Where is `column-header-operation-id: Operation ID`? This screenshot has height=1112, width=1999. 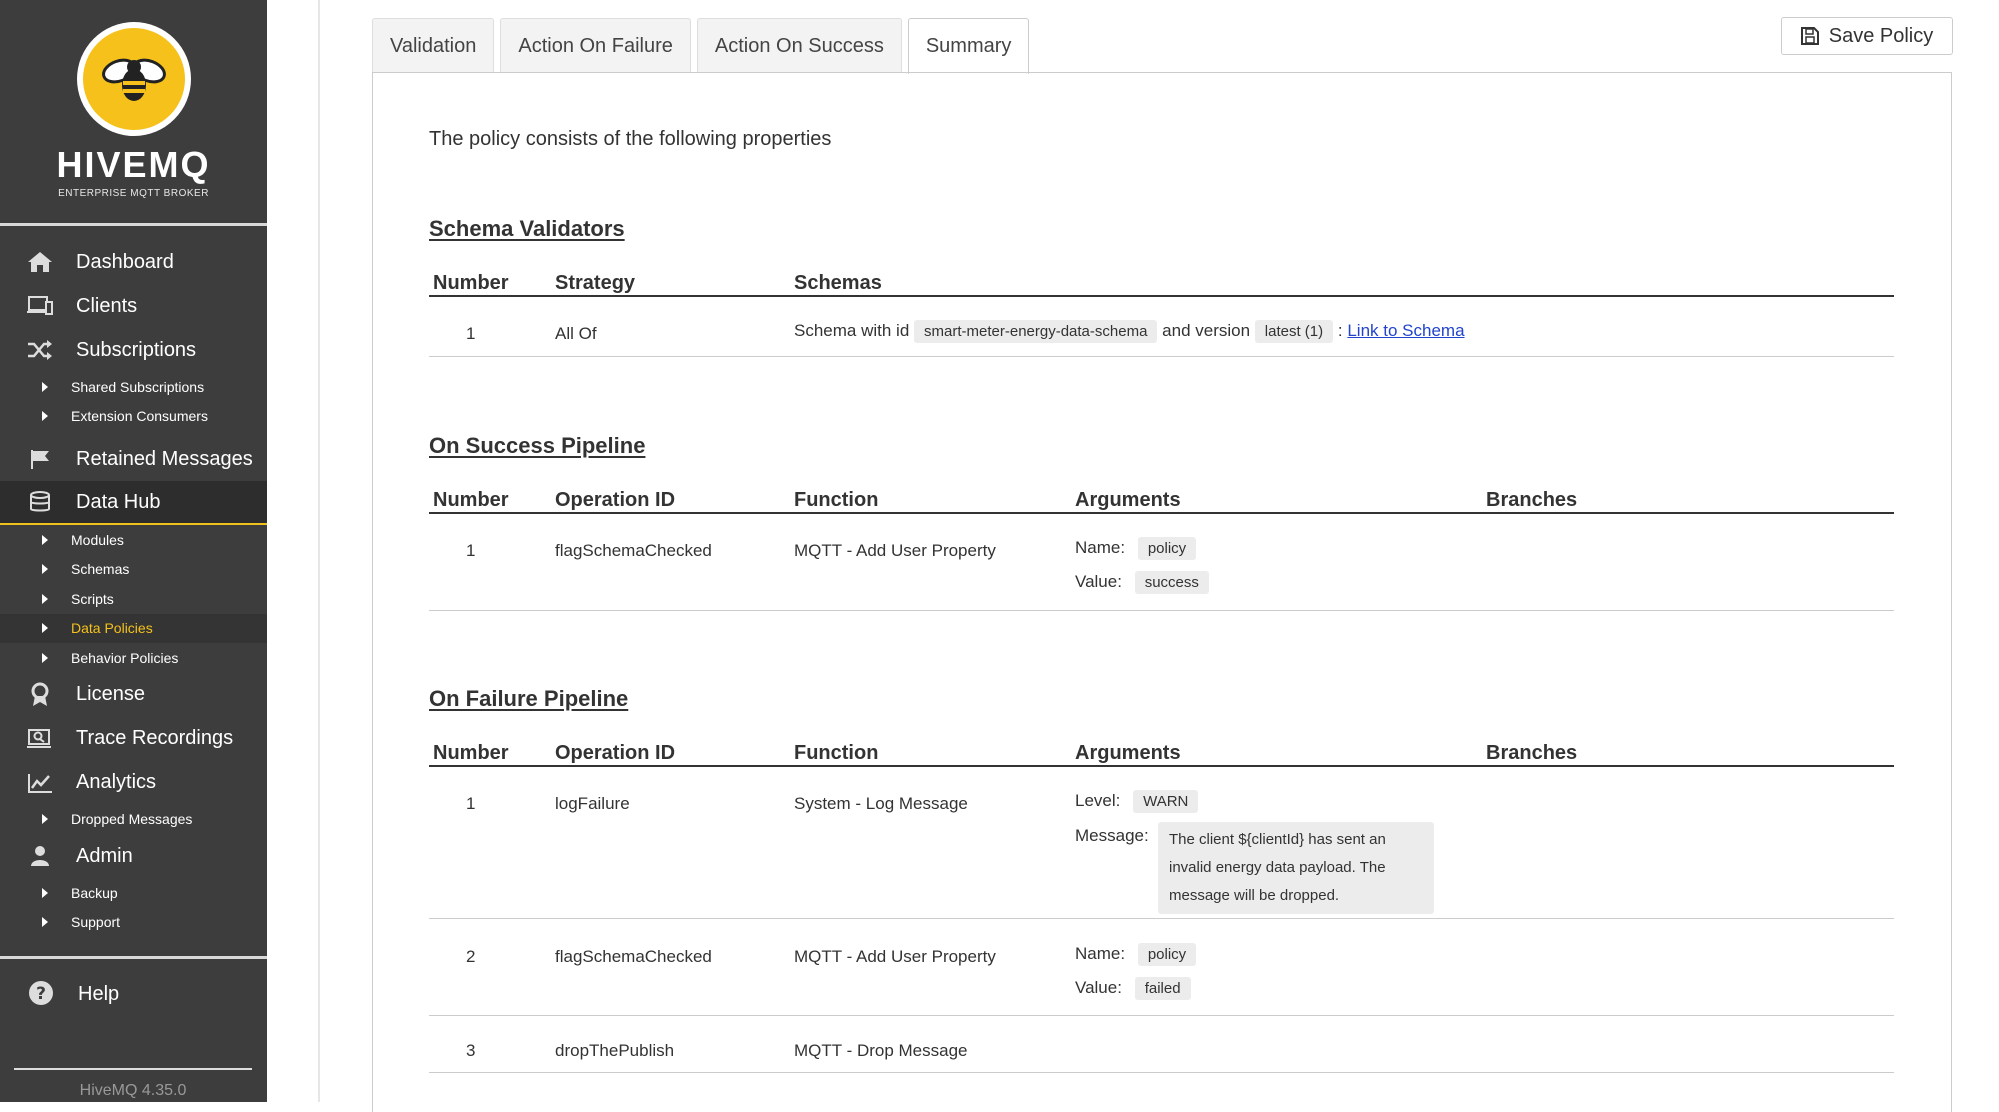
column-header-operation-id: Operation ID is located at coordinates (615, 753).